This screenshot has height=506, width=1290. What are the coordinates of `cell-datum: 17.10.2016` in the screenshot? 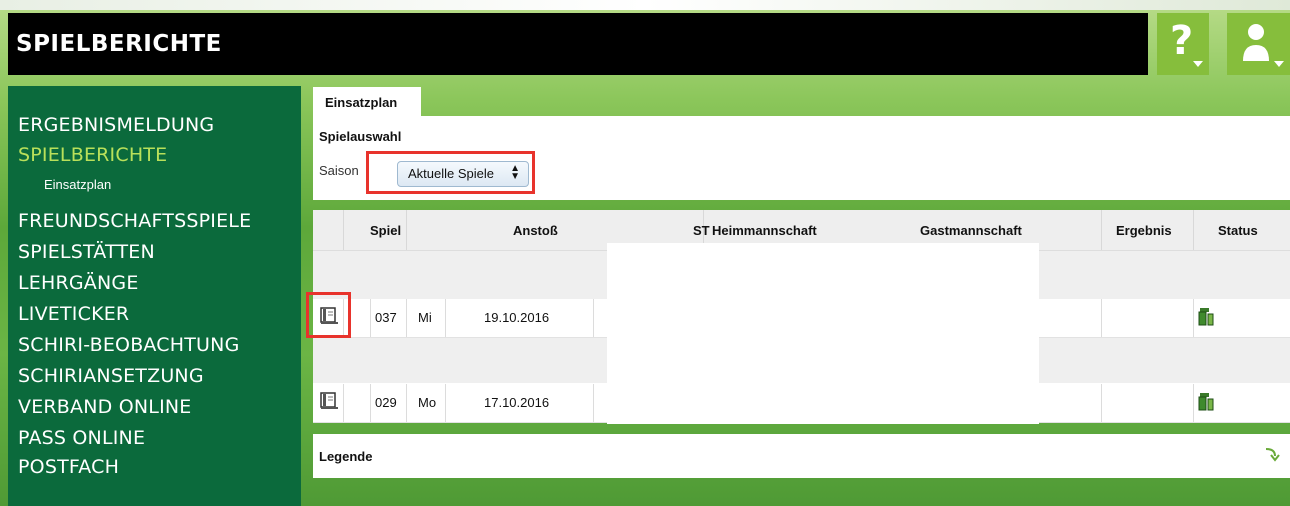 It's located at (517, 402).